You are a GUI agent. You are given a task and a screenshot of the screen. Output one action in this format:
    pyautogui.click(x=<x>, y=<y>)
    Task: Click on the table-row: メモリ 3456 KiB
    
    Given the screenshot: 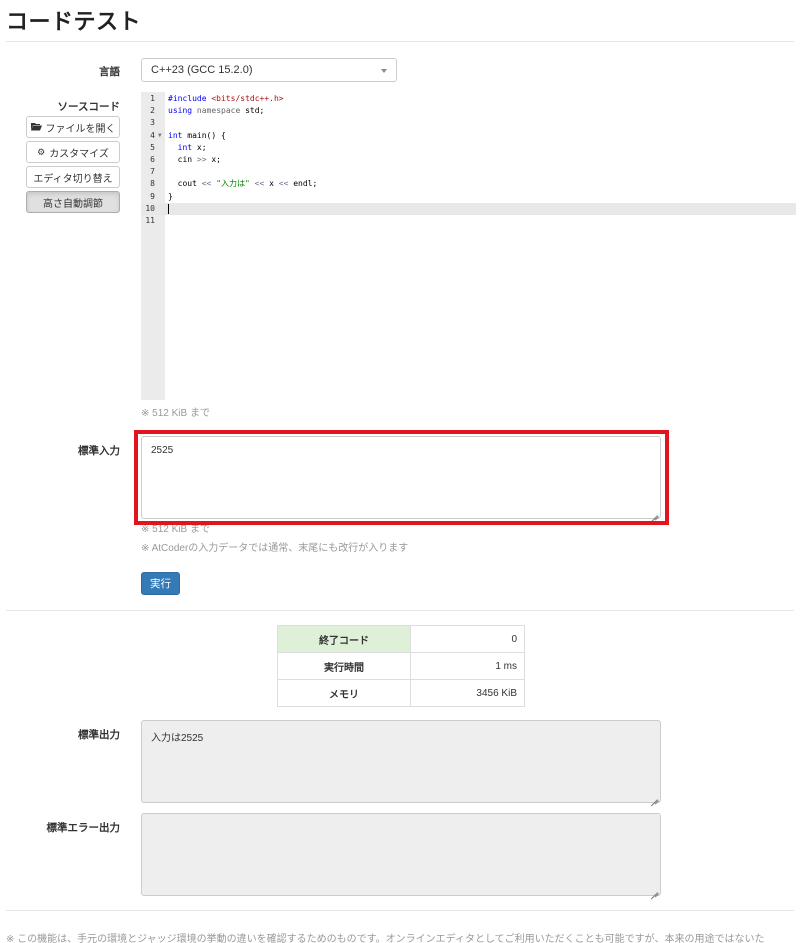 What is the action you would take?
    pyautogui.click(x=401, y=693)
    